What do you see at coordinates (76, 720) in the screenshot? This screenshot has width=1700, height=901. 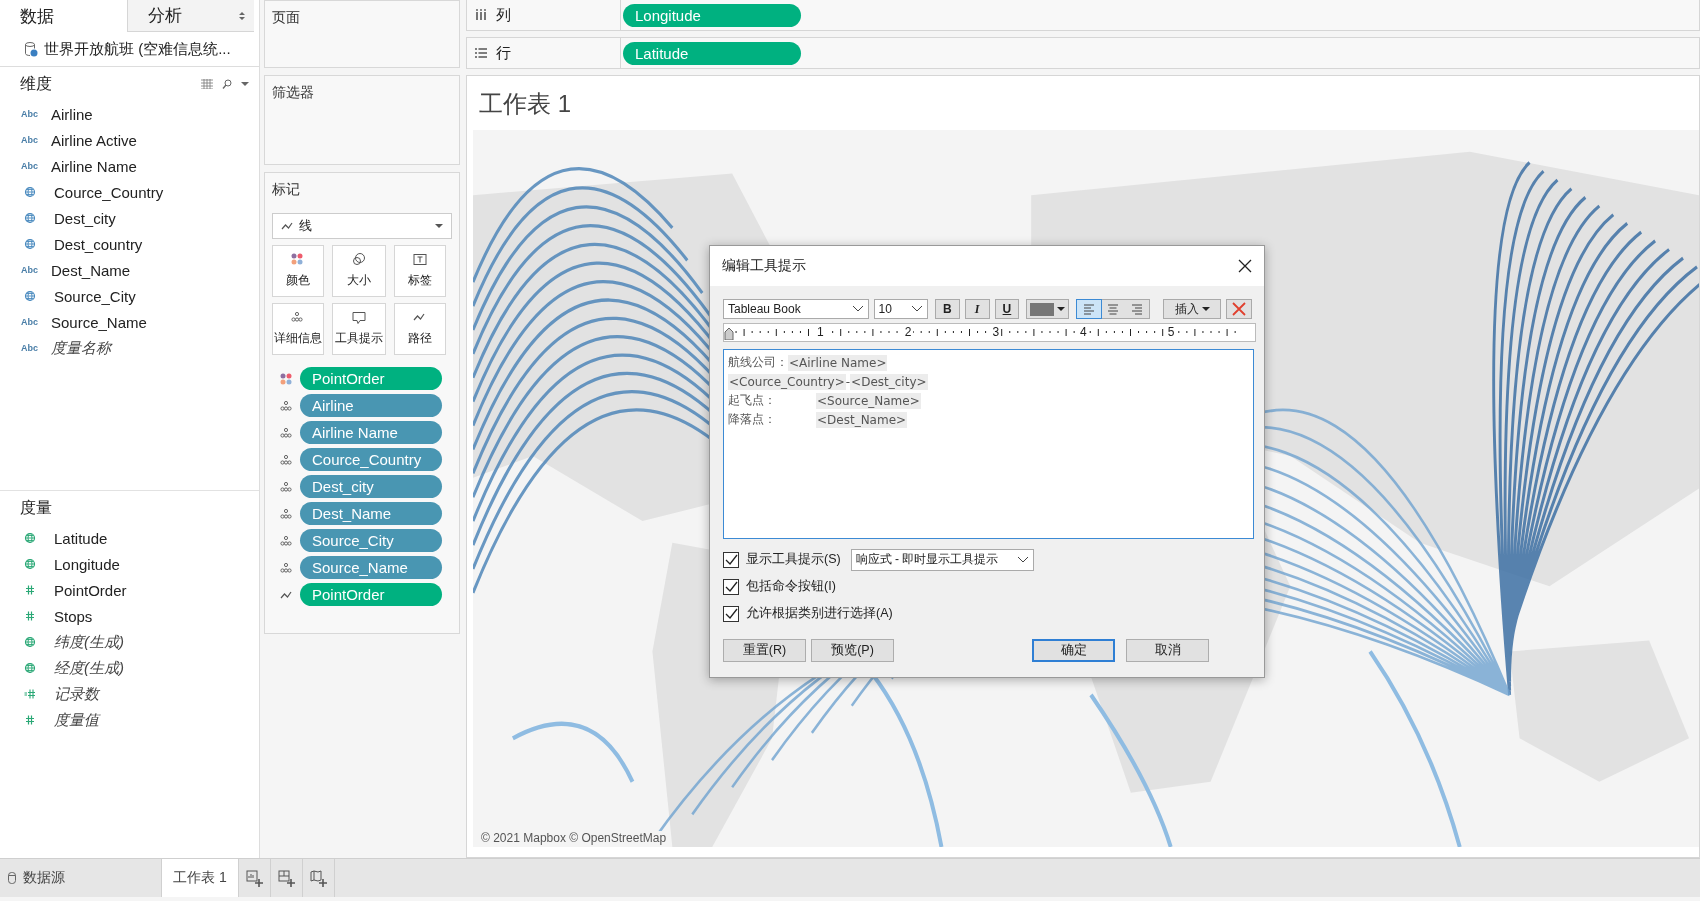 I see `field-item: 度量值` at bounding box center [76, 720].